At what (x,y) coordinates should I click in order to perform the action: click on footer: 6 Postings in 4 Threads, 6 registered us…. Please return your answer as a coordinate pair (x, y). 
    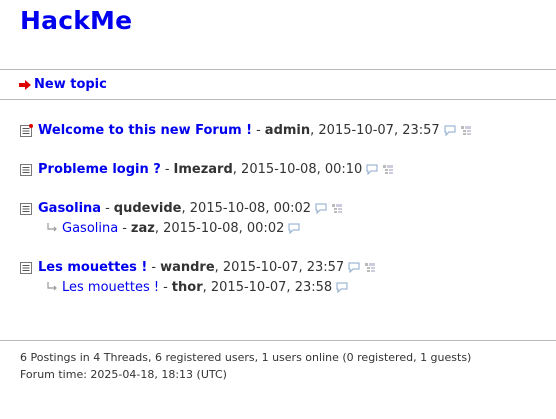
    Looking at the image, I should click on (245, 366).